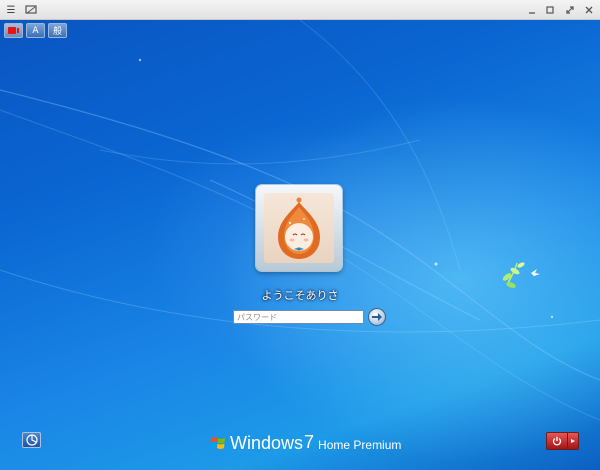 The height and width of the screenshot is (470, 600). I want to click on user-tile, so click(299, 228).